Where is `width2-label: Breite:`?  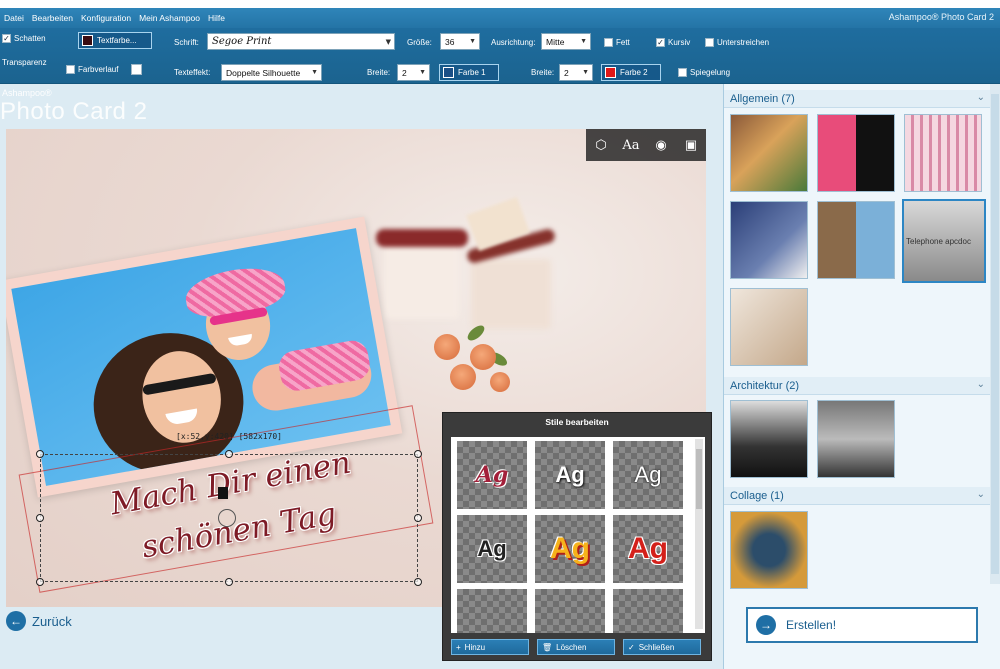 width2-label: Breite: is located at coordinates (543, 72).